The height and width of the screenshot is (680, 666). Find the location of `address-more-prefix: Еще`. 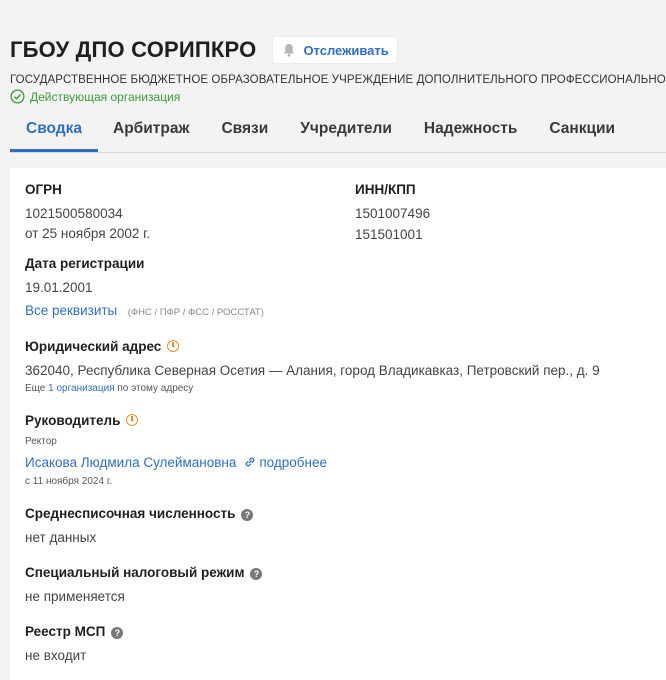

address-more-prefix: Еще is located at coordinates (35, 388).